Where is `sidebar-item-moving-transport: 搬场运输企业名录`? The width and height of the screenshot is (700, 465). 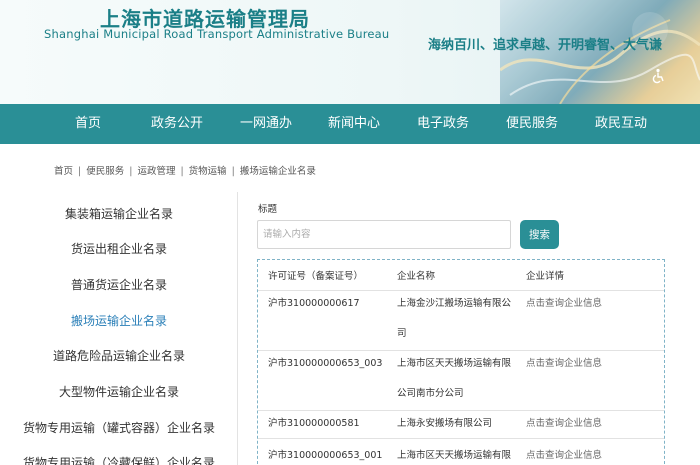
sidebar-item-moving-transport: 搬场运输企业名录 is located at coordinates (119, 320).